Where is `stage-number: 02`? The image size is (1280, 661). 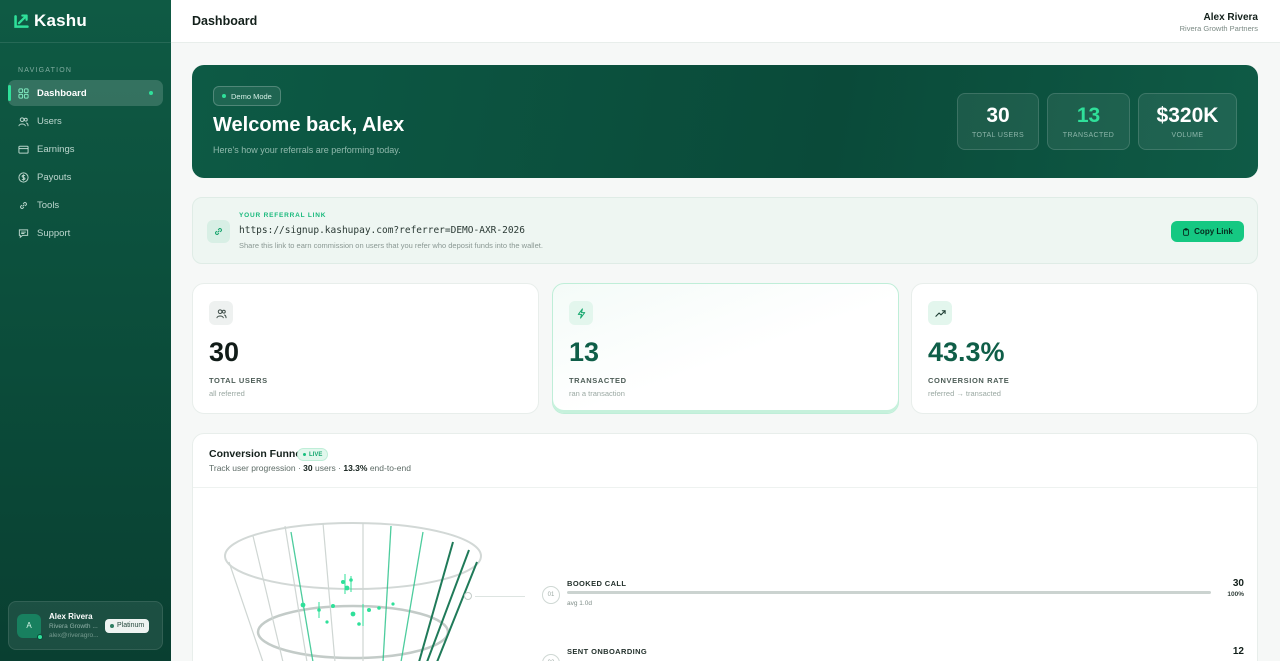 stage-number: 02 is located at coordinates (551, 657).